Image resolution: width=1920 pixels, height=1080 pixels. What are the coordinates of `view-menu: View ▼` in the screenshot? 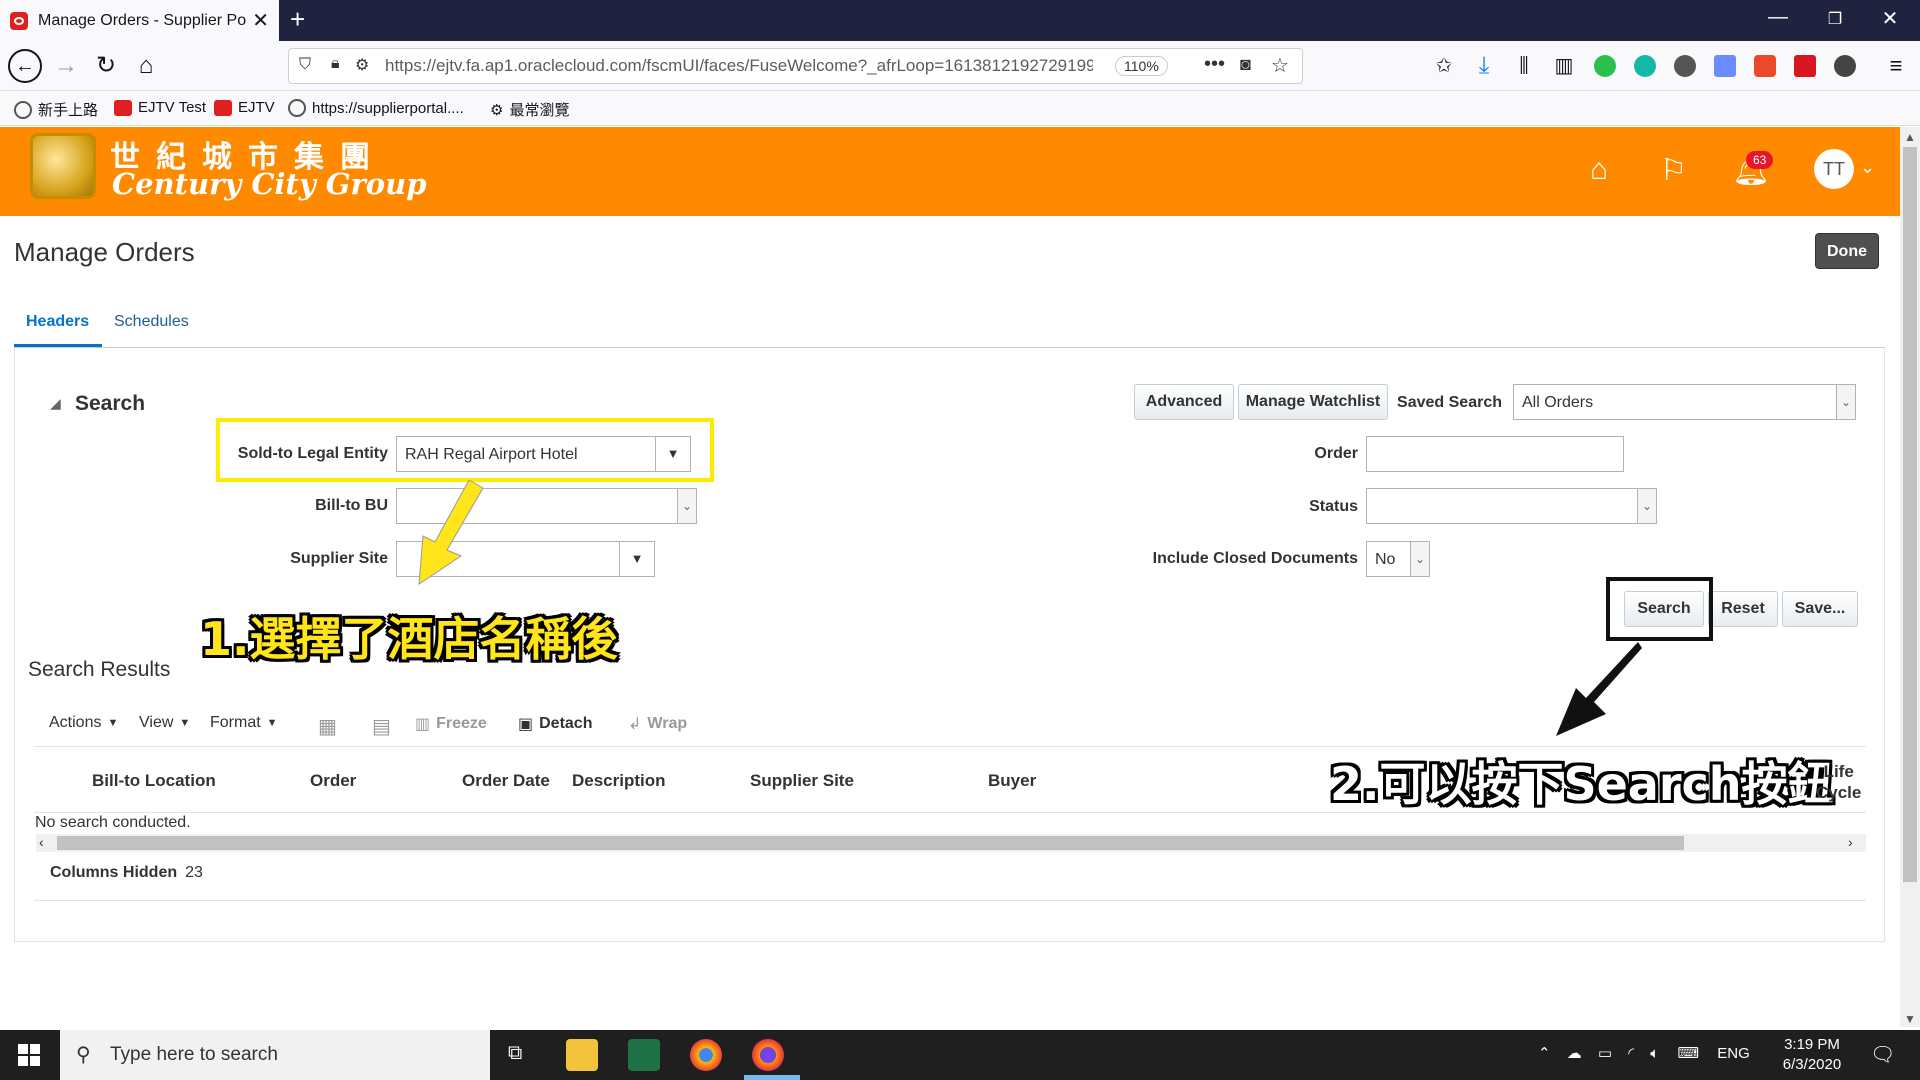 It's located at (164, 723).